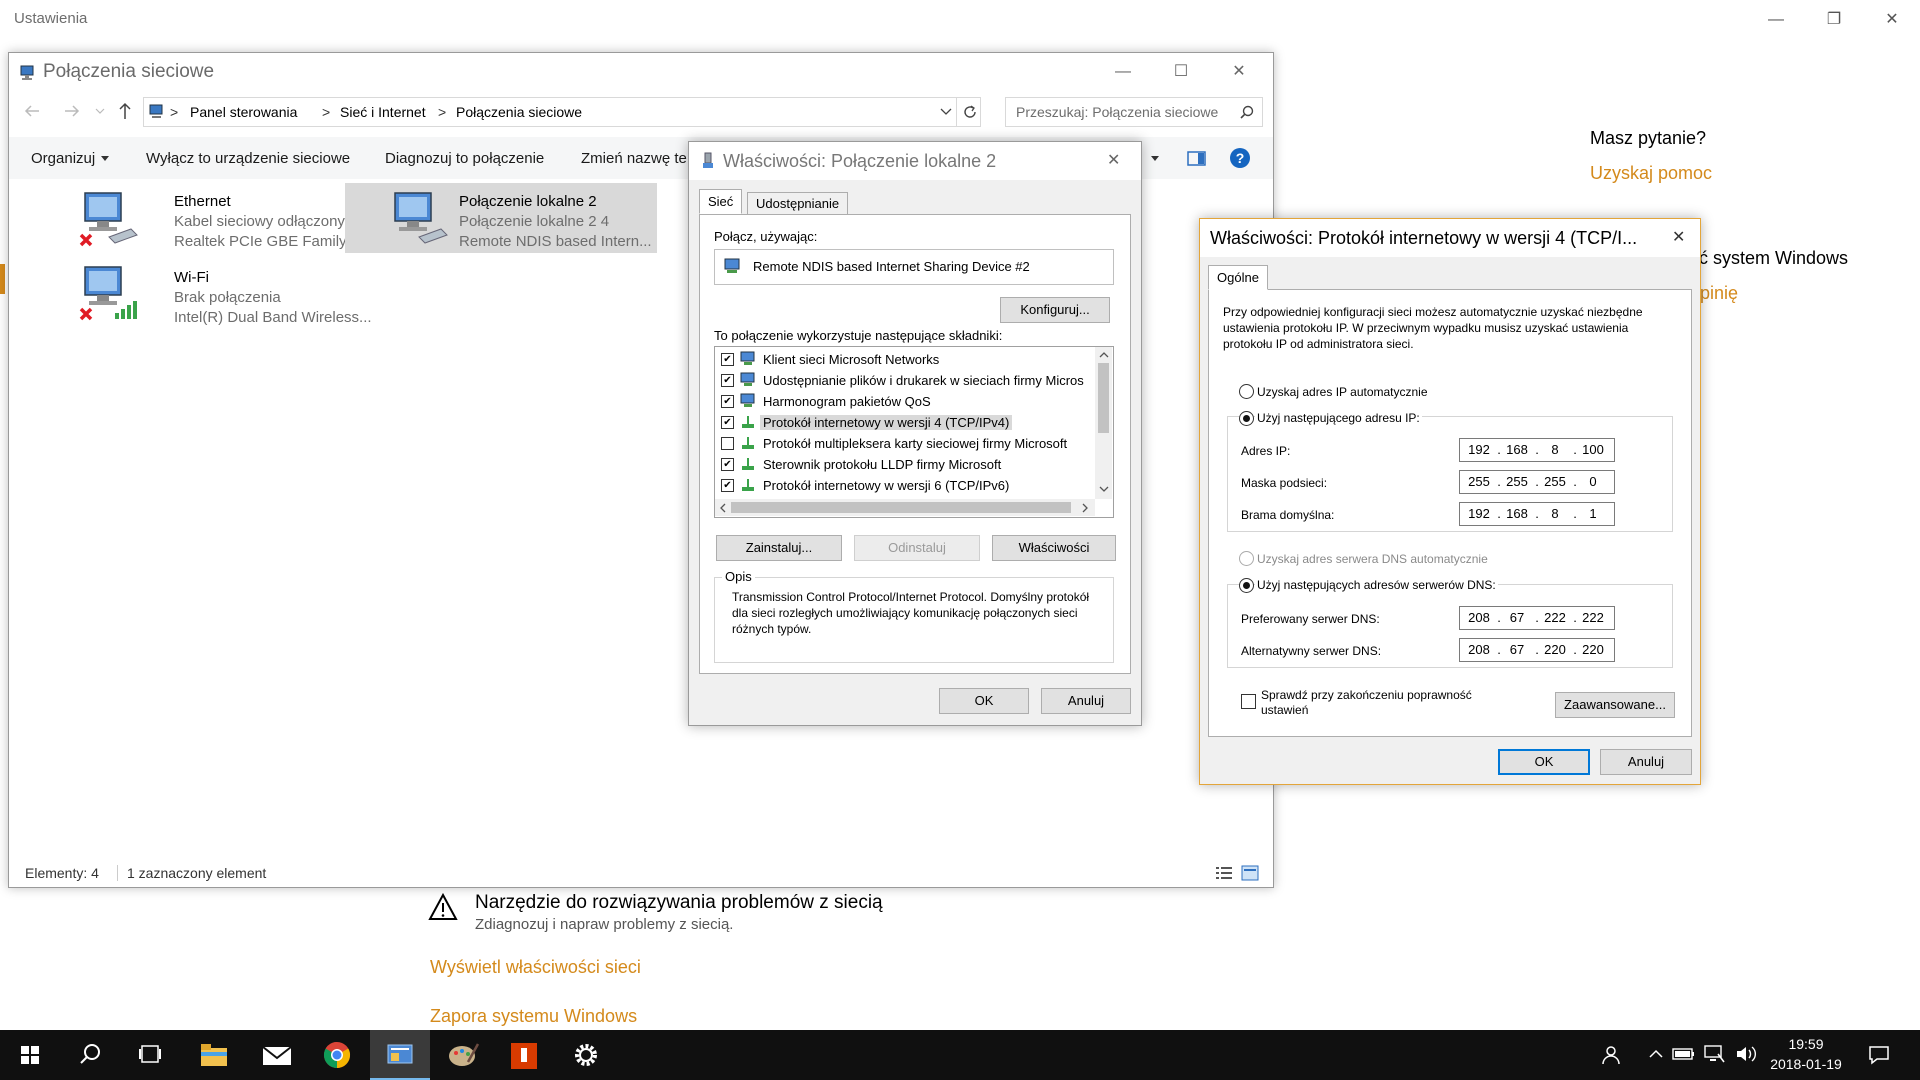 The image size is (1920, 1080). What do you see at coordinates (1656, 1054) in the screenshot?
I see `show-hidden-icons-chevron-icon` at bounding box center [1656, 1054].